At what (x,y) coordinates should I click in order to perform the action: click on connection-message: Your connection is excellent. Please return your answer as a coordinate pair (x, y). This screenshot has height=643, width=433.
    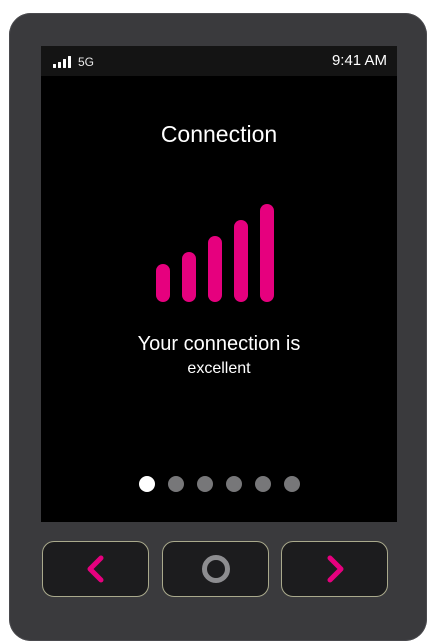
    Looking at the image, I should click on (219, 356).